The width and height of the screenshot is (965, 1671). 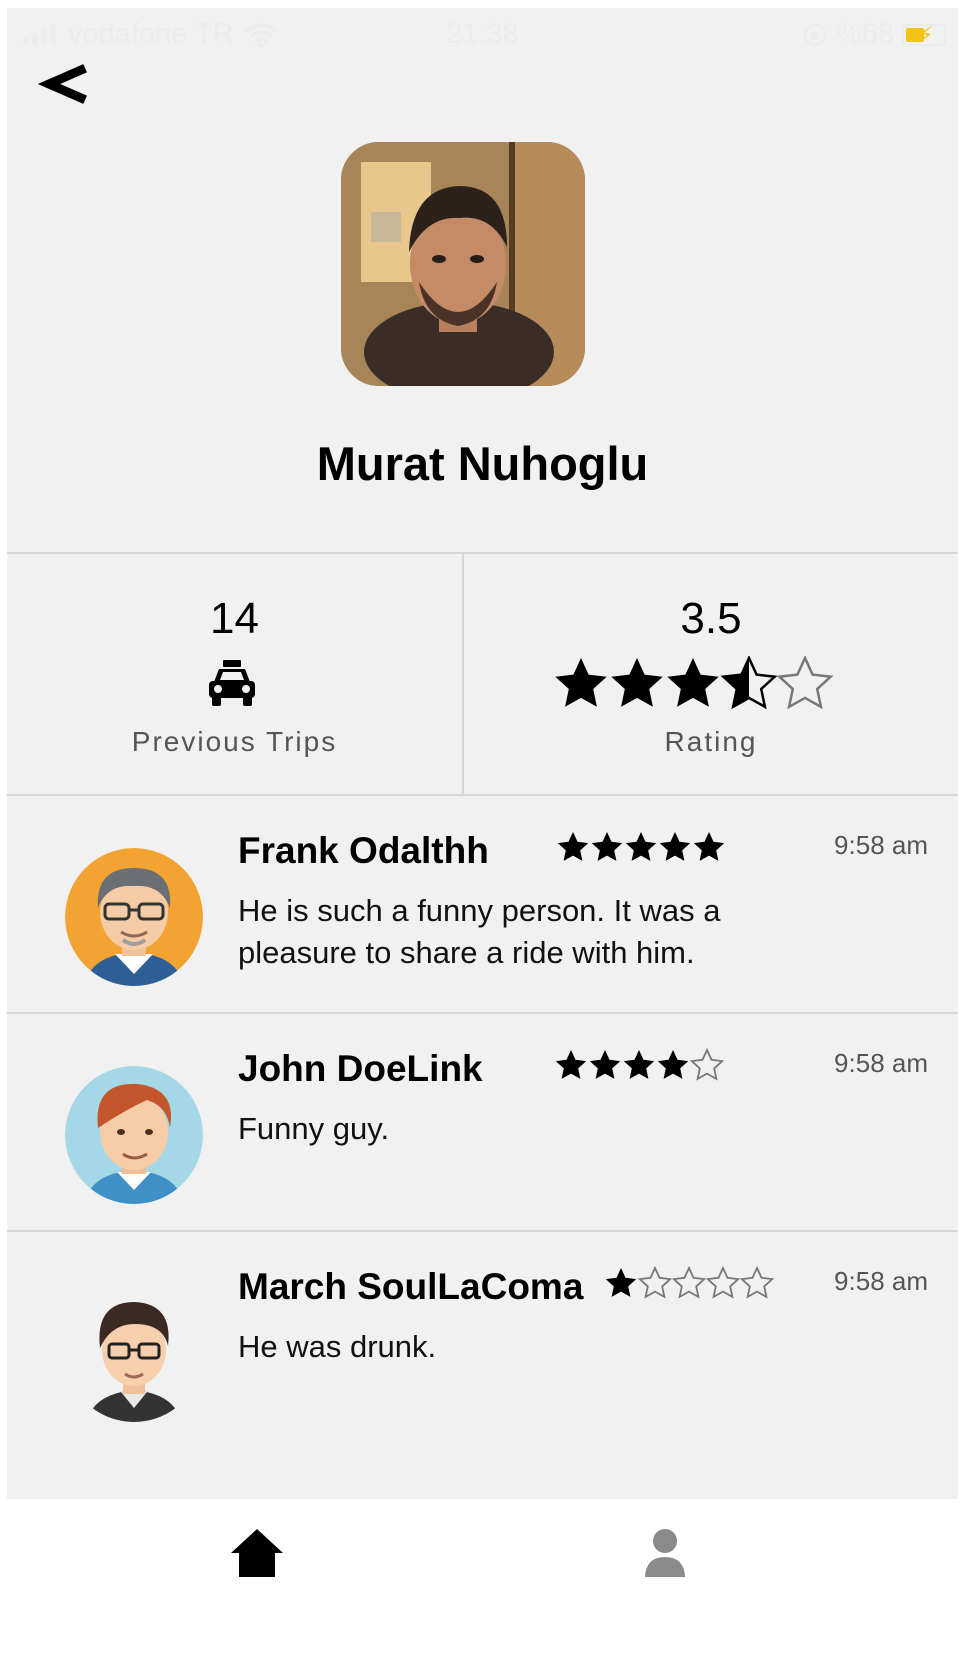 What do you see at coordinates (482, 1123) in the screenshot?
I see `review-item: John DoeLink 9:58 am Funny guy.` at bounding box center [482, 1123].